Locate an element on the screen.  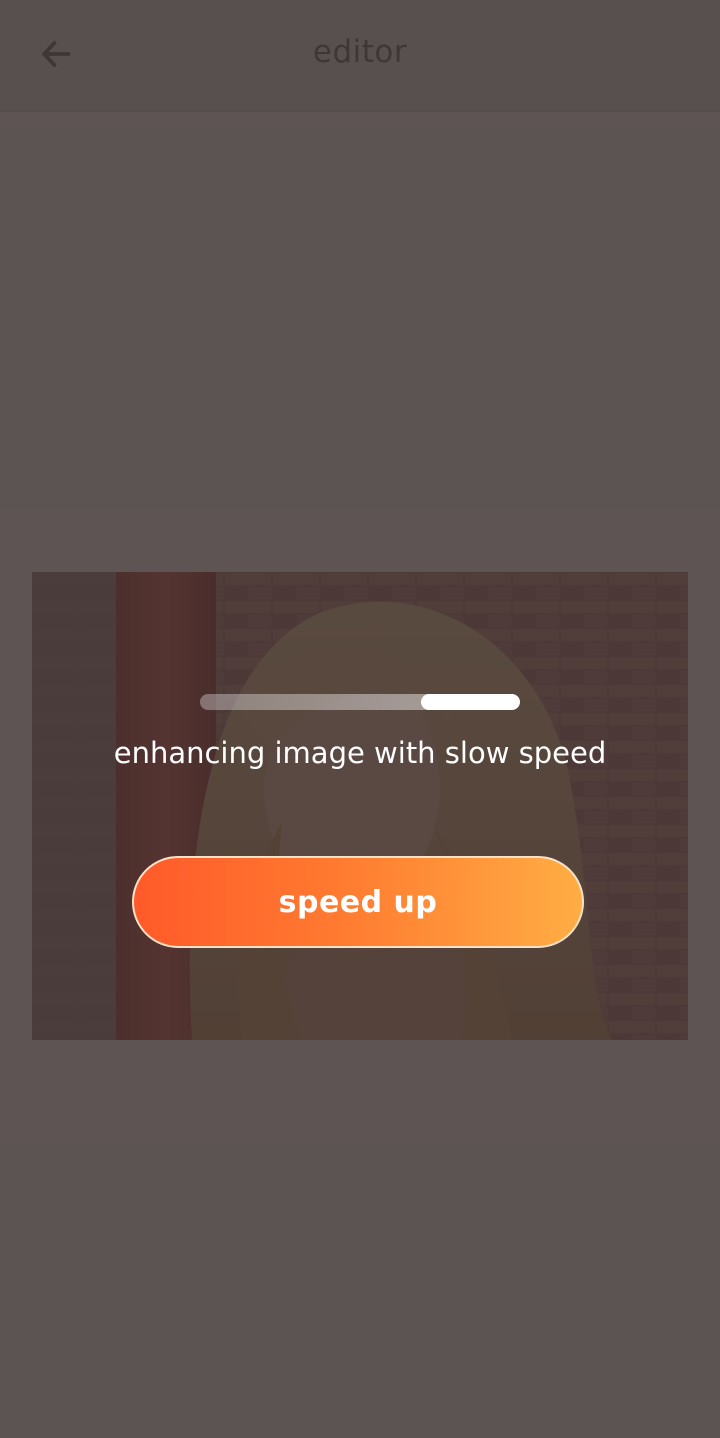
enhancing-status-text: enhancing image with slow speed is located at coordinates (360, 753).